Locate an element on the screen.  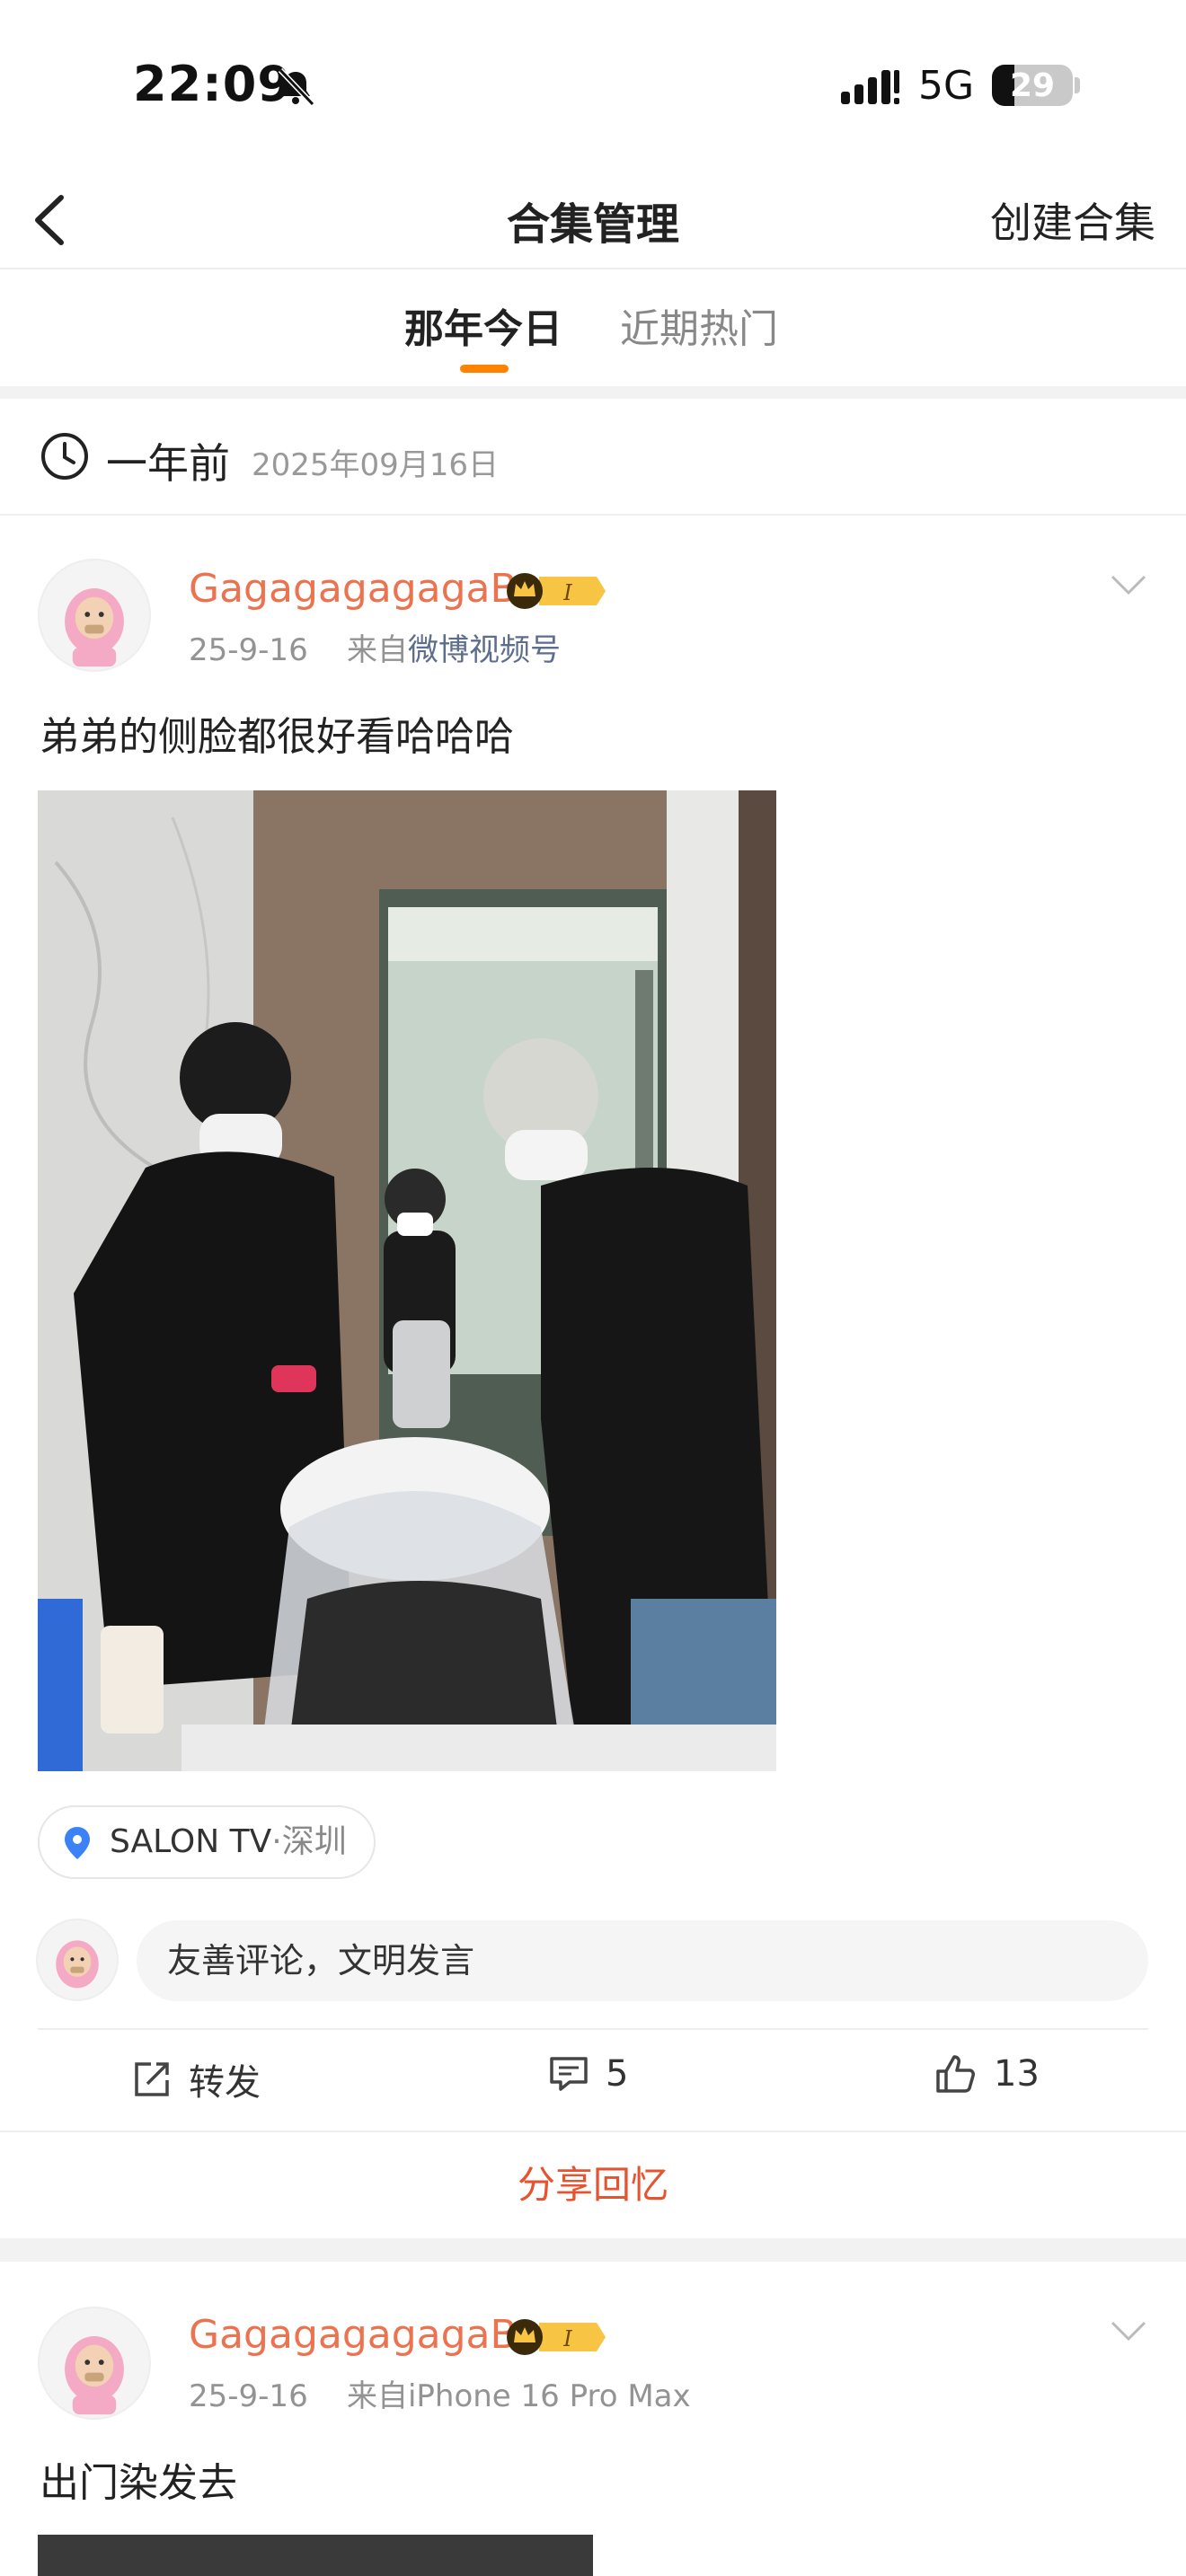
comment-icon is located at coordinates (569, 2074).